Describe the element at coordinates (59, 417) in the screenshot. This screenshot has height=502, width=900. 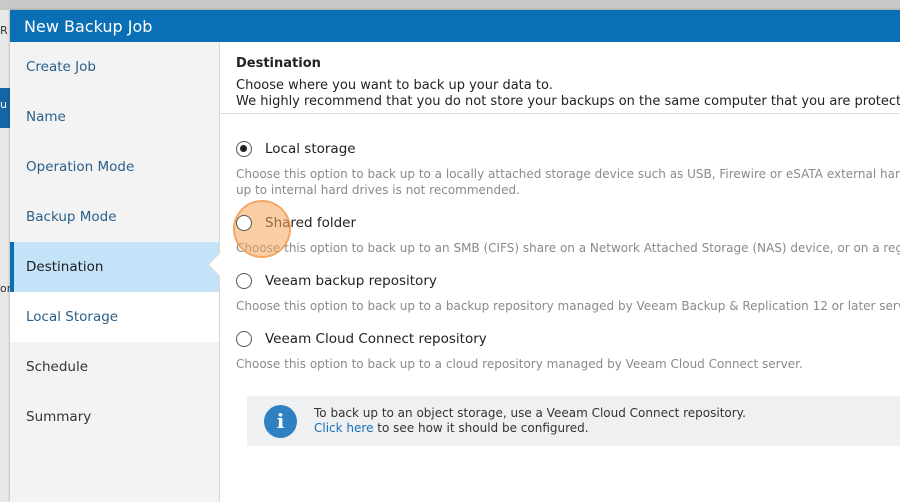
I see `step-summary: Summary` at that location.